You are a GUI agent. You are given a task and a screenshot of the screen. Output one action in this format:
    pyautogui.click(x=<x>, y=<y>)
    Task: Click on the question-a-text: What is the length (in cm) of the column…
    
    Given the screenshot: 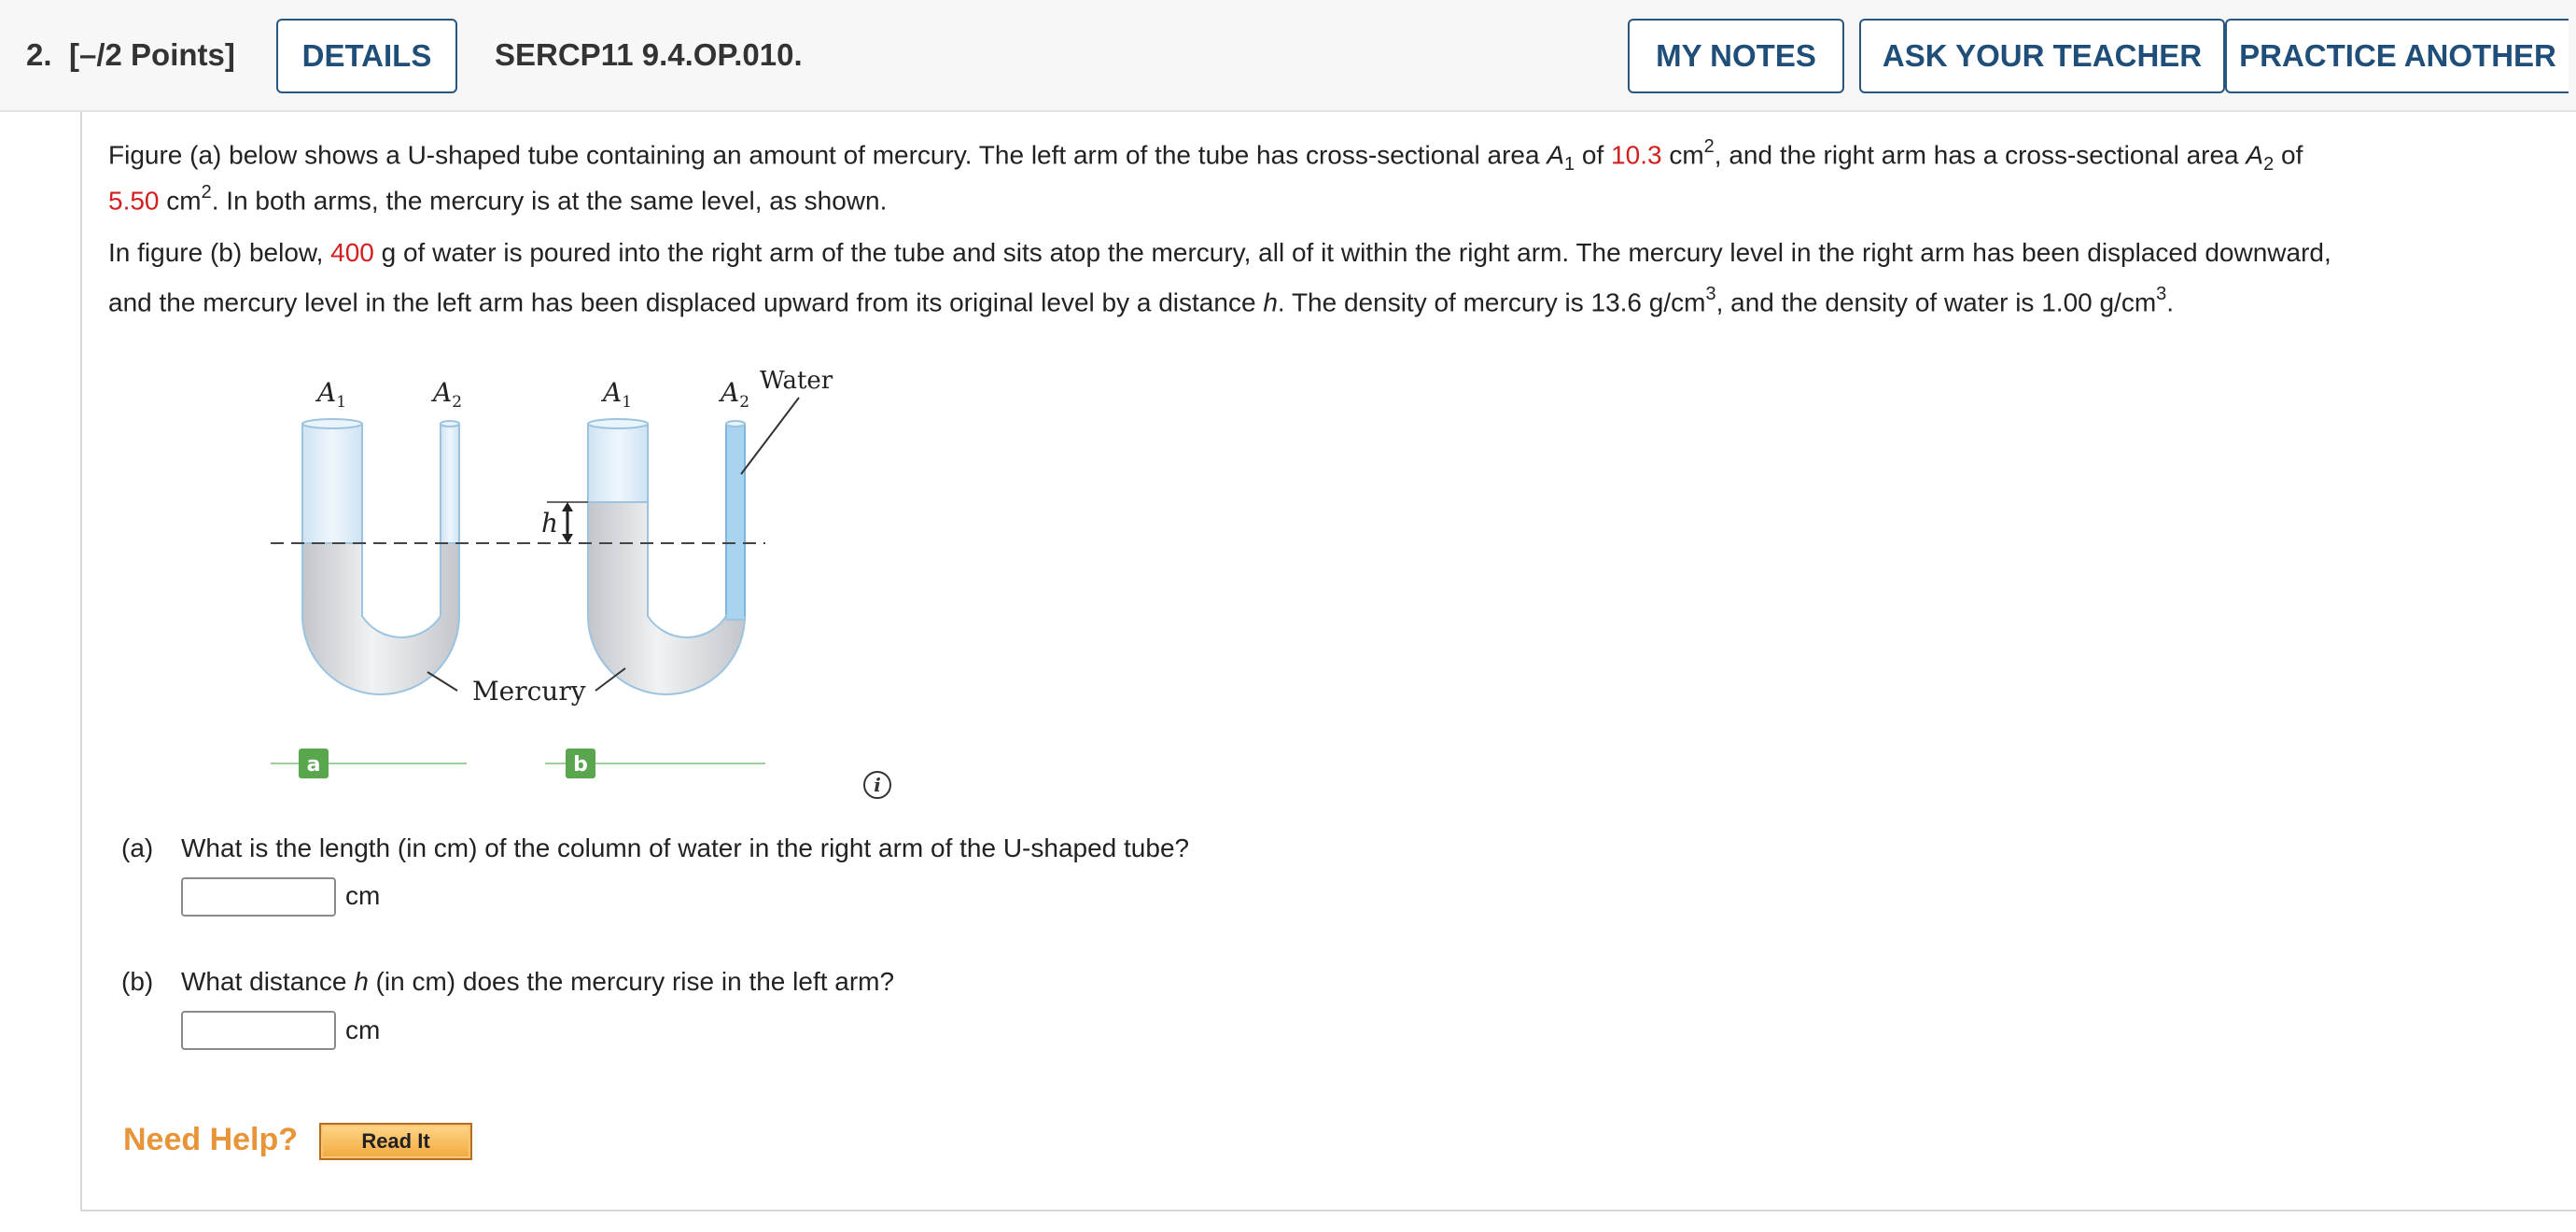 What is the action you would take?
    pyautogui.click(x=685, y=847)
    